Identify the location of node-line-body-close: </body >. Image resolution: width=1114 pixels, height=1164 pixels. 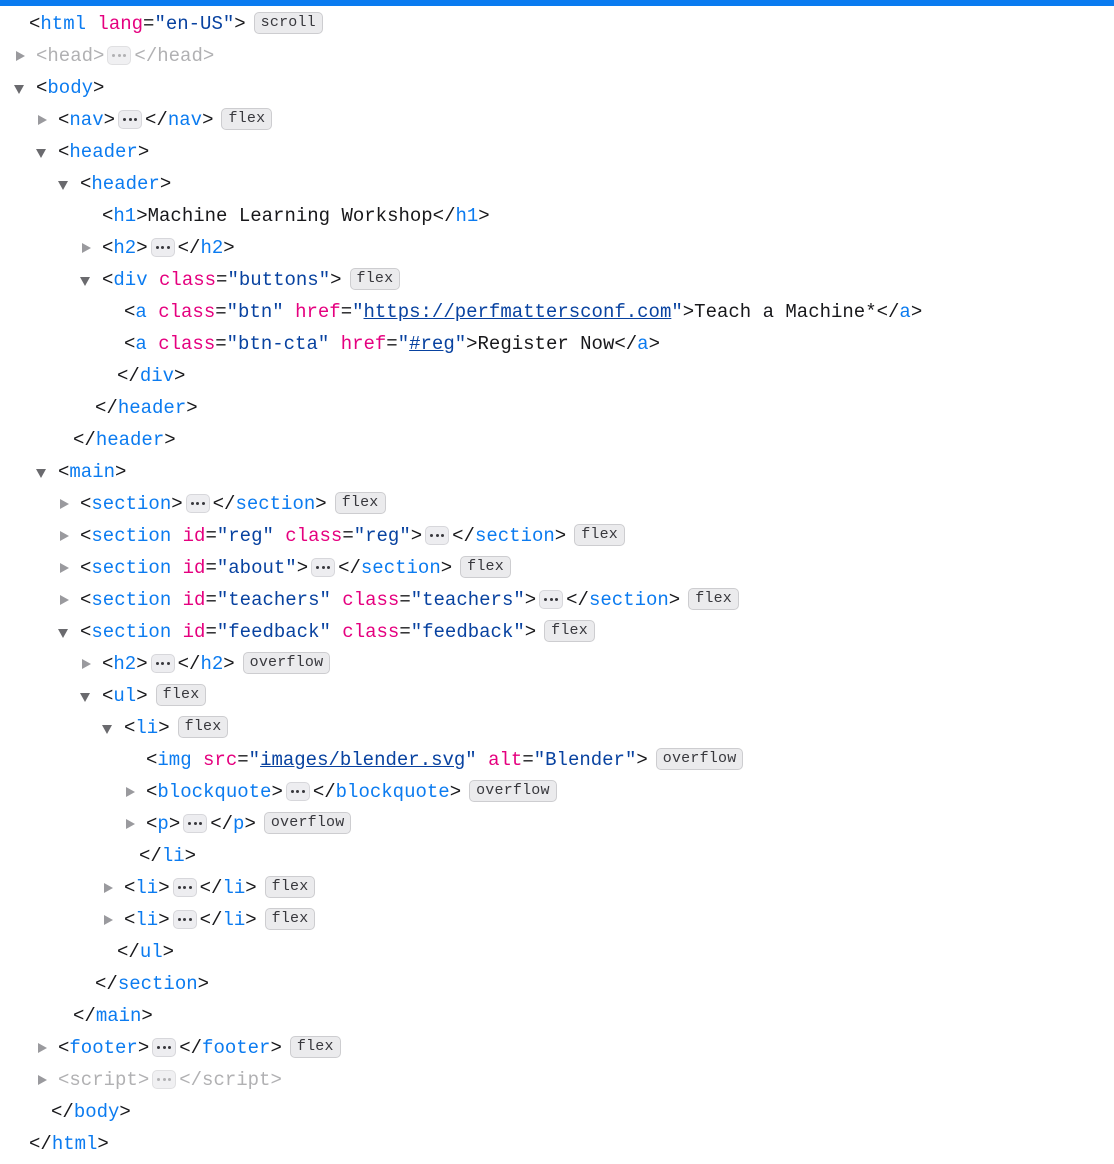
(557, 1112).